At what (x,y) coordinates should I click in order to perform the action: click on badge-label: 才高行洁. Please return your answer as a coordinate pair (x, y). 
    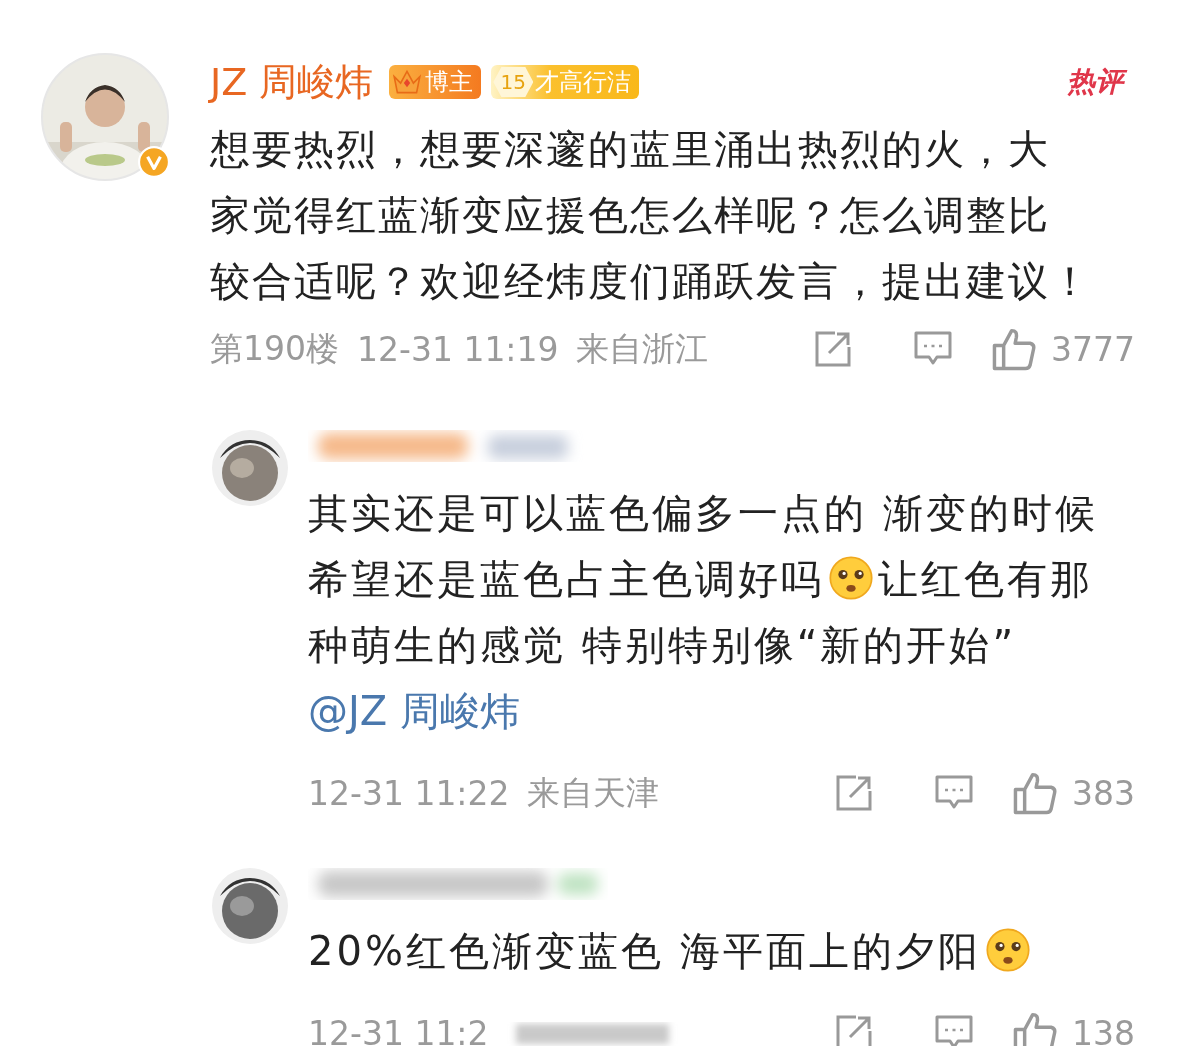
    Looking at the image, I should click on (583, 82).